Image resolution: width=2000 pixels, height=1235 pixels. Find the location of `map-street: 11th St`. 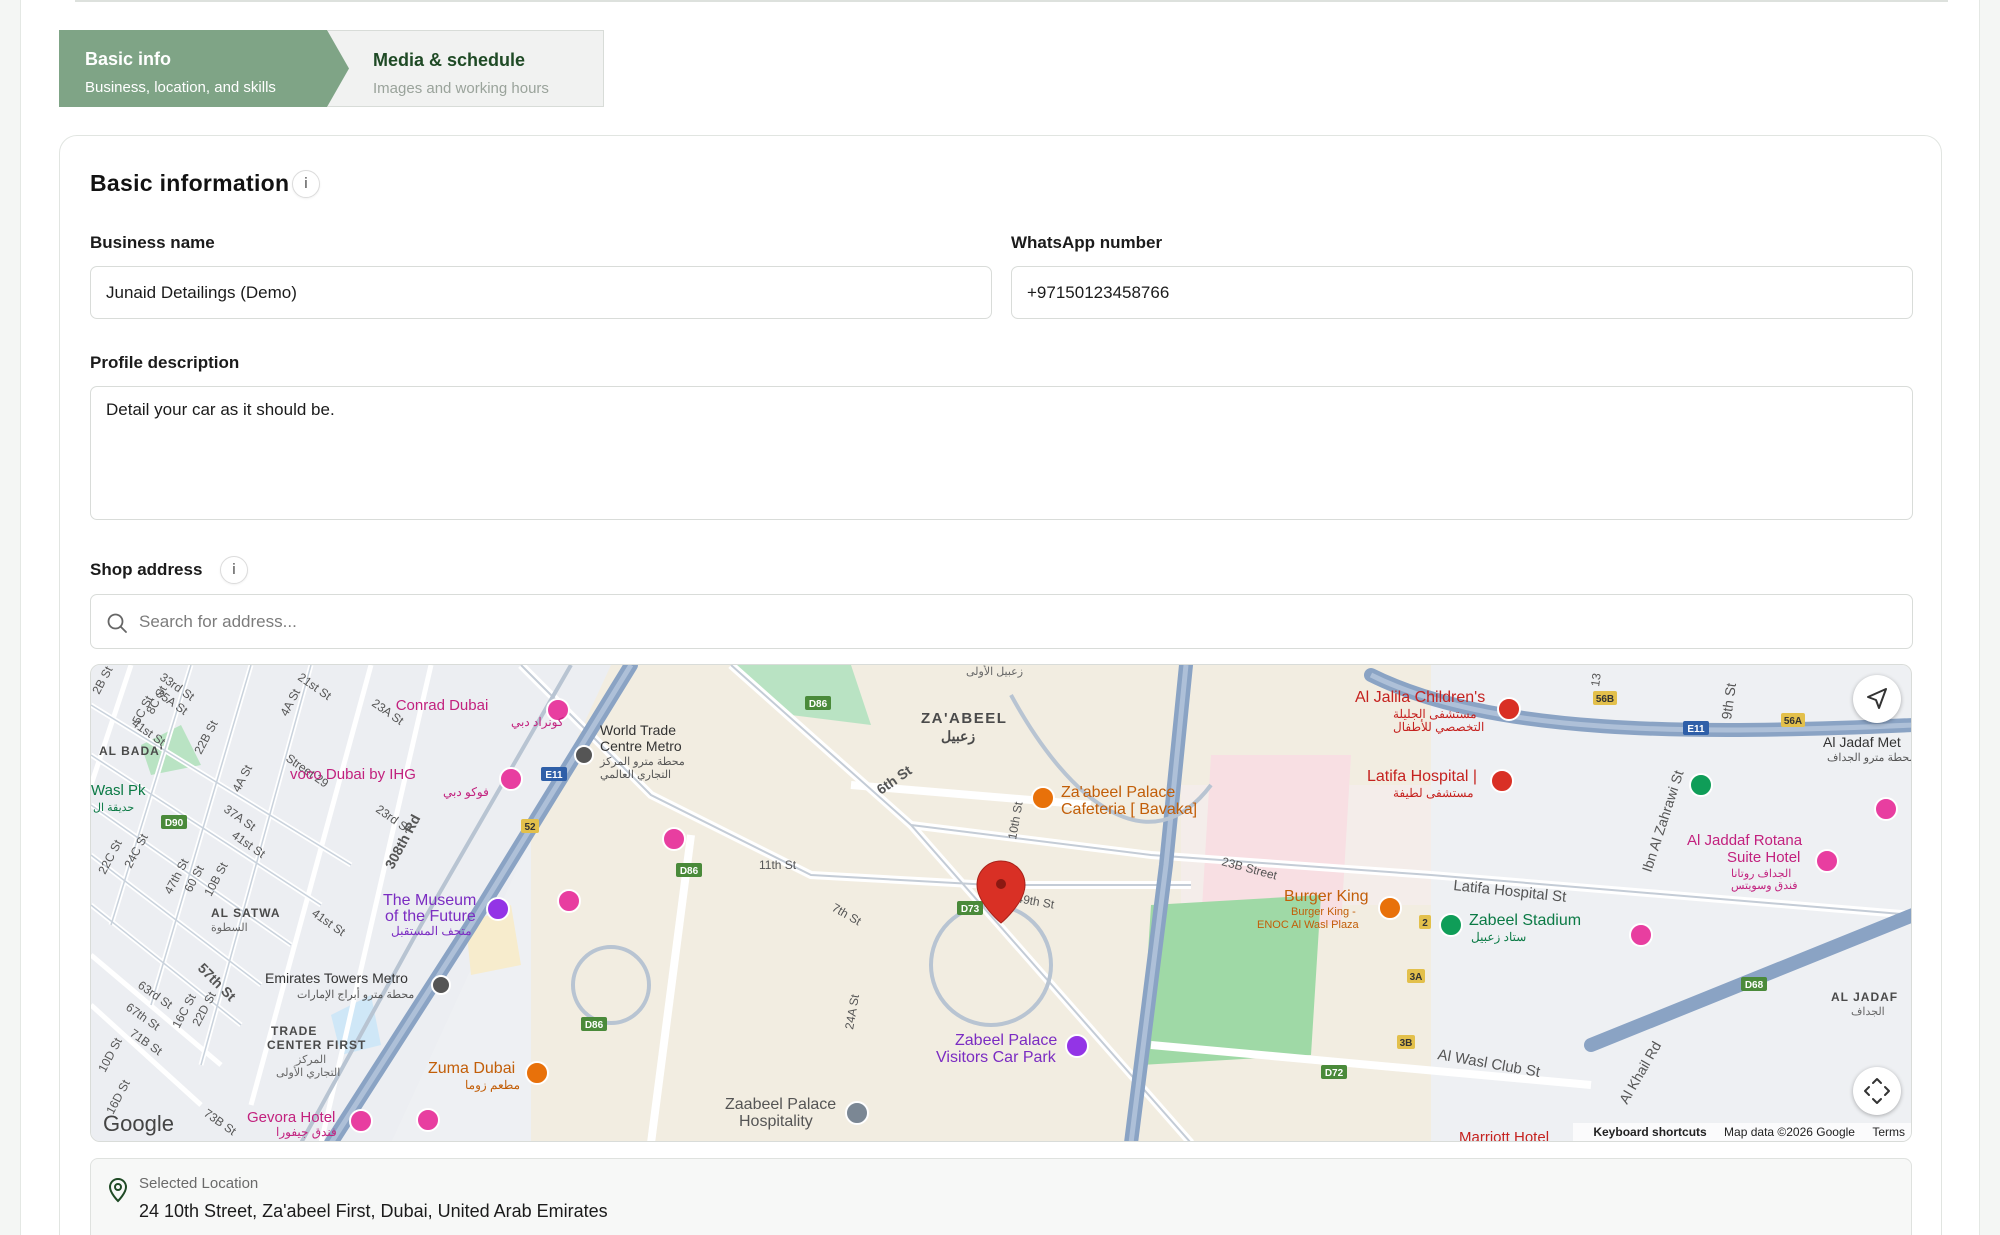

map-street: 11th St is located at coordinates (778, 865).